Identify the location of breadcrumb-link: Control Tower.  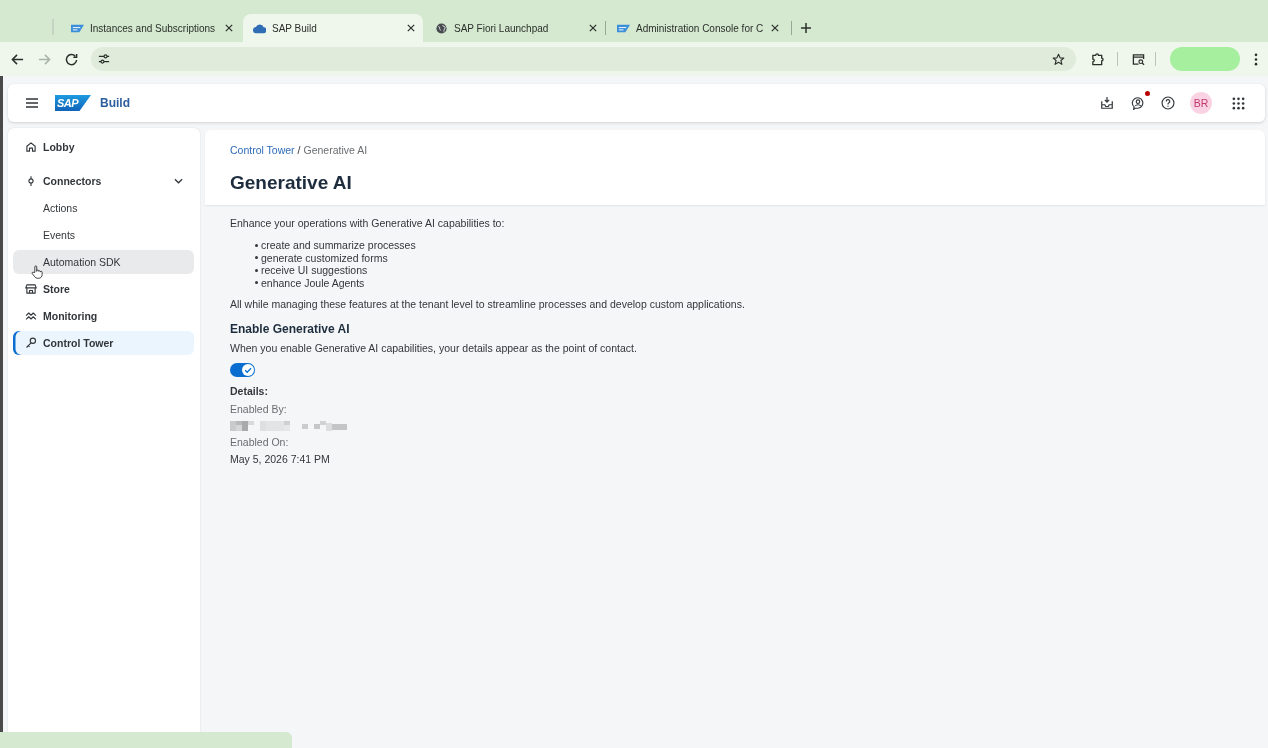
(262, 150).